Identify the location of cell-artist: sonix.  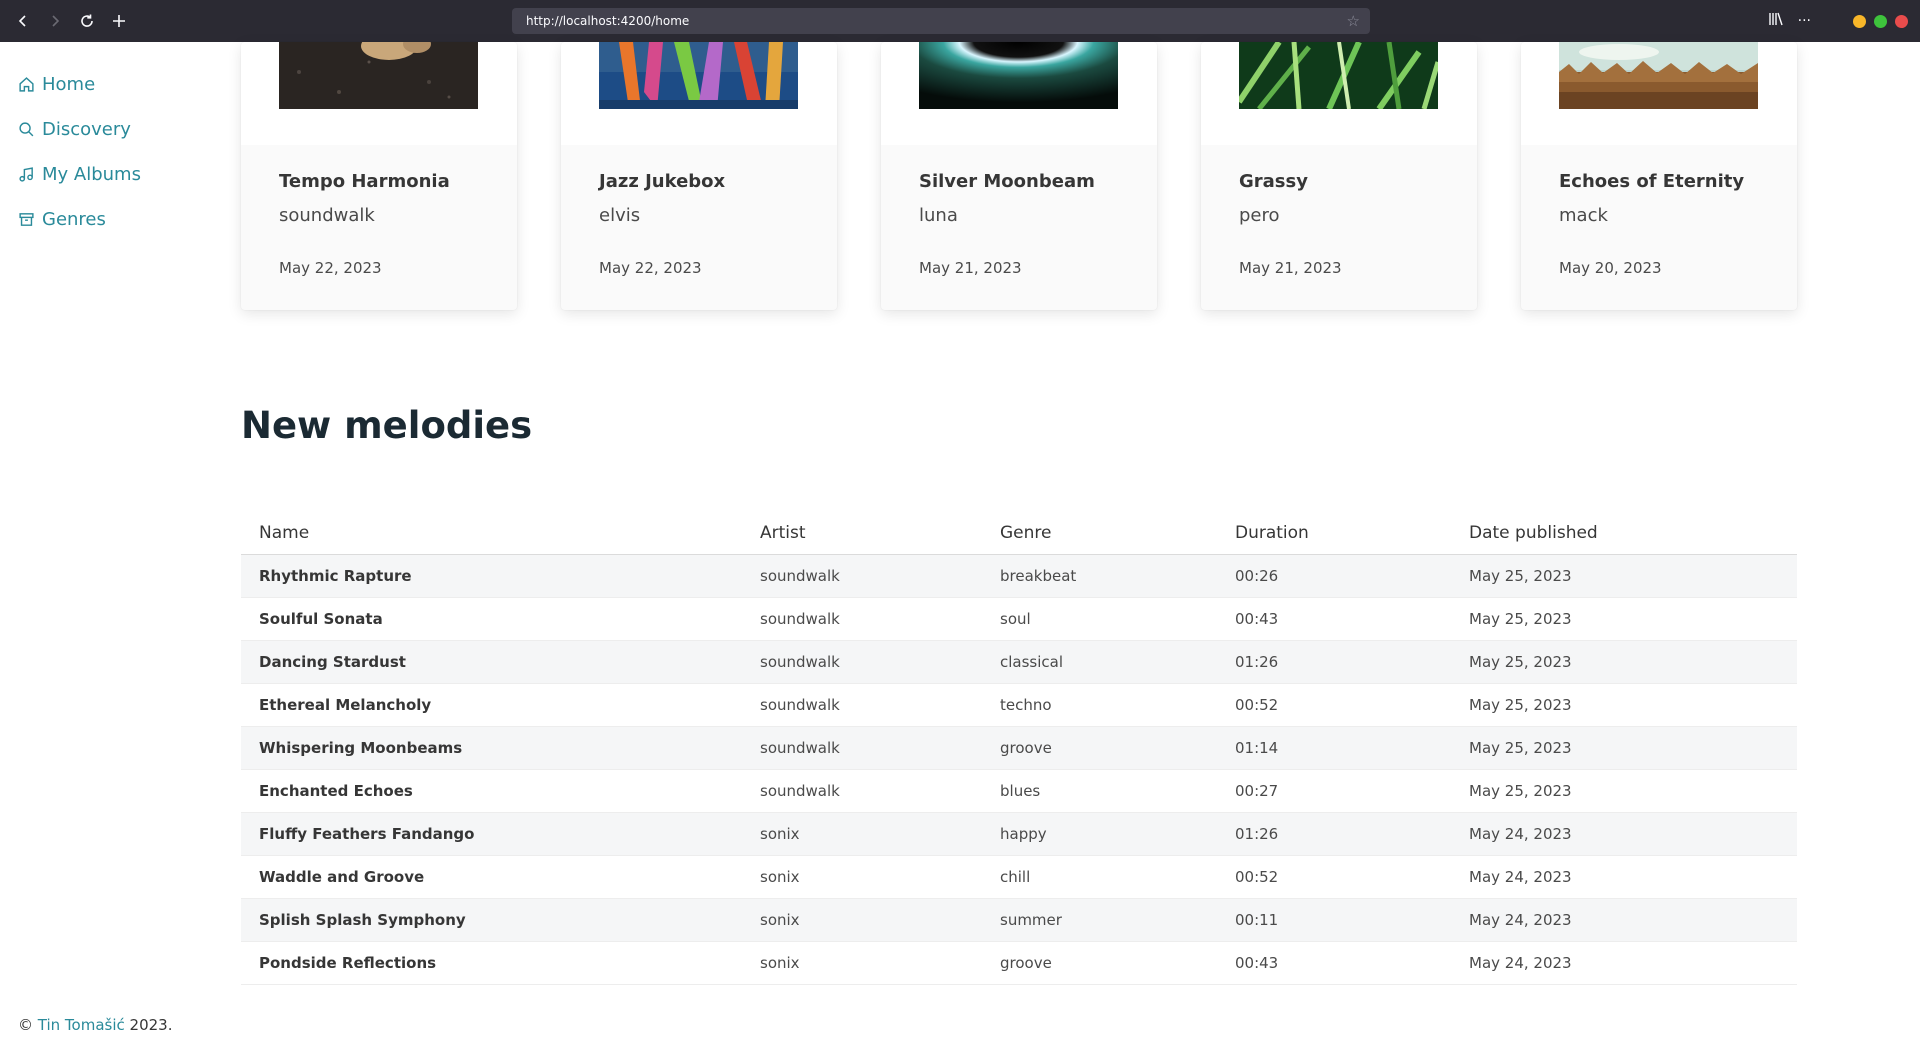
(862, 877).